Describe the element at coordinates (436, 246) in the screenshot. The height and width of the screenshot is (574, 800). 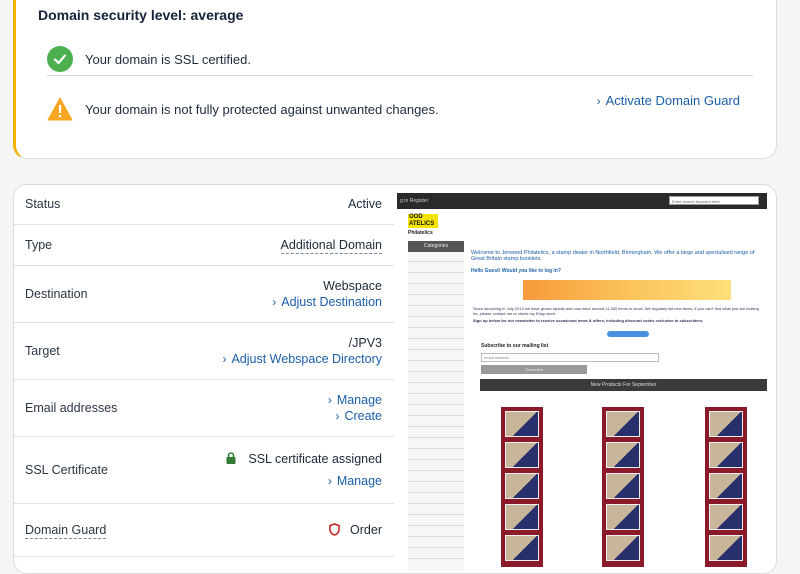
I see `preview-categories-header: Categories` at that location.